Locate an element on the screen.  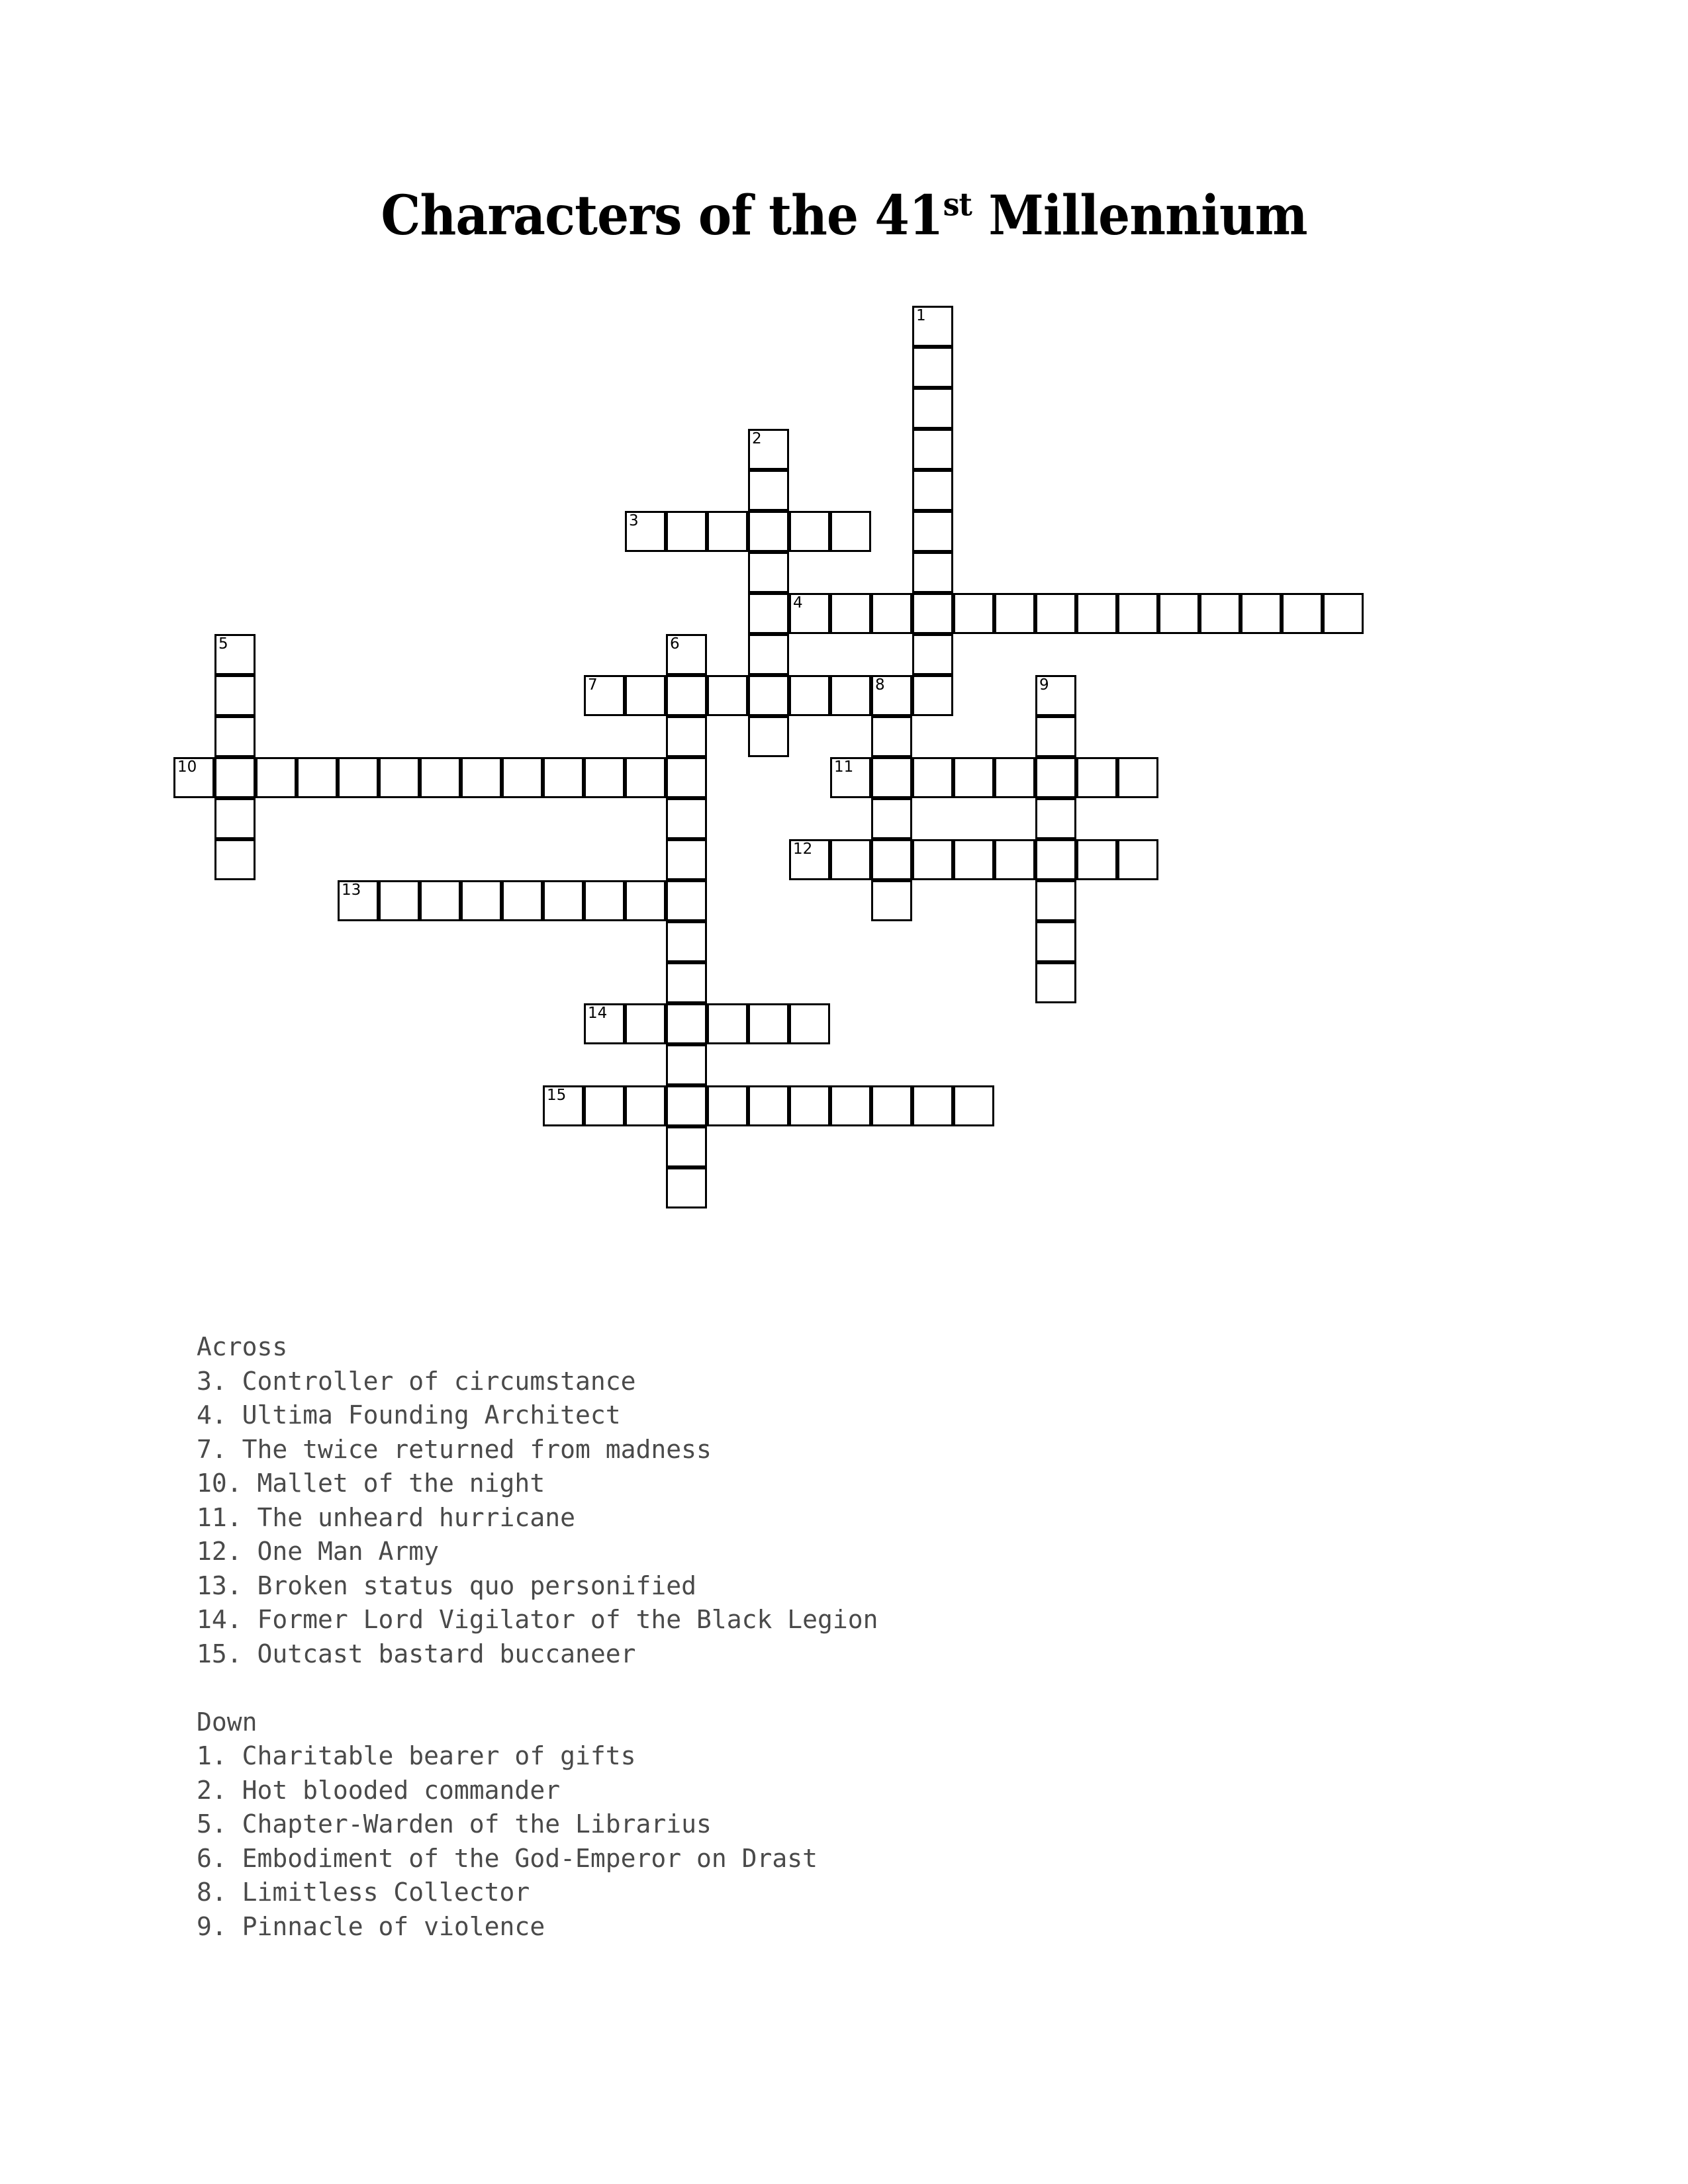
clue-across-3: 3. Controller of circumstance is located at coordinates (825, 1382).